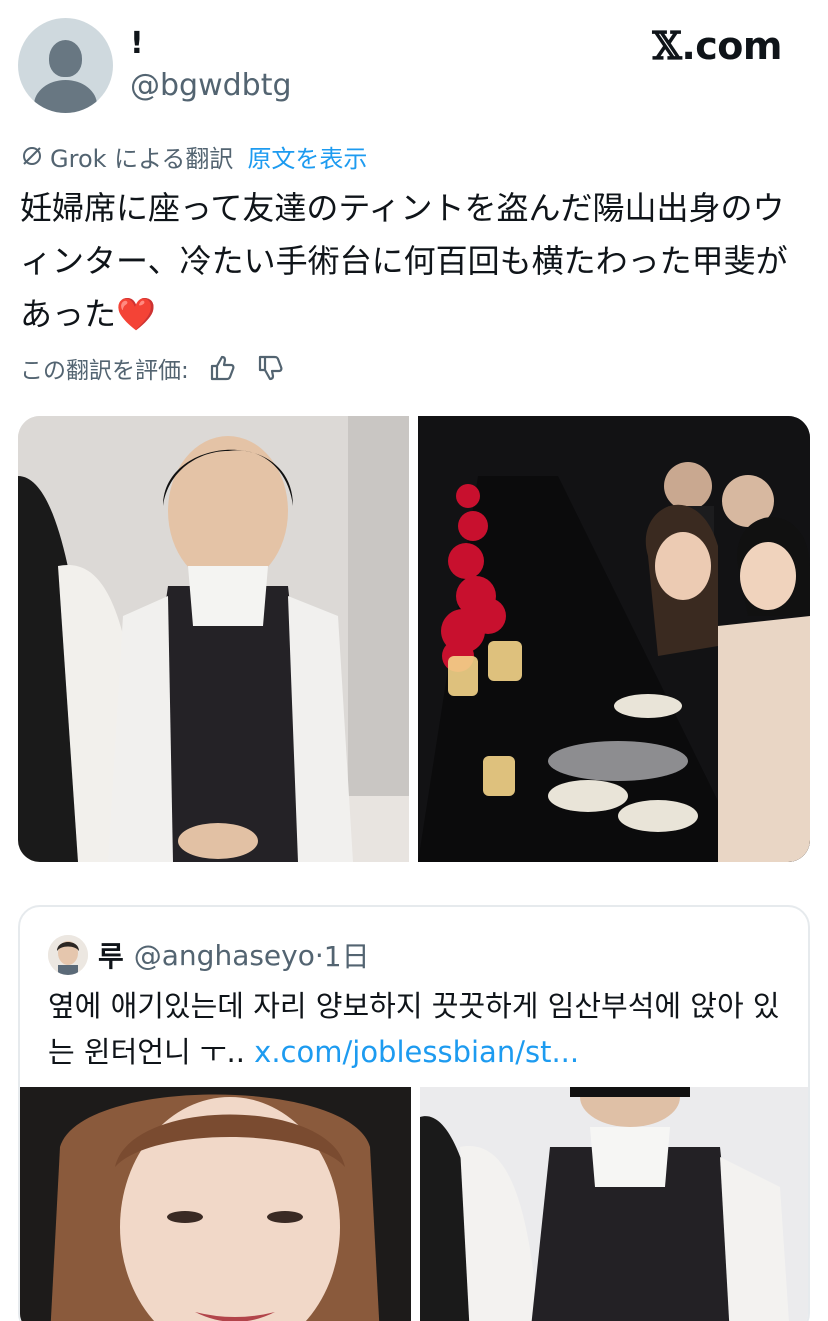 Image resolution: width=828 pixels, height=1321 pixels. I want to click on translation-row: Grok による翻訳 原文を表示, so click(193, 156).